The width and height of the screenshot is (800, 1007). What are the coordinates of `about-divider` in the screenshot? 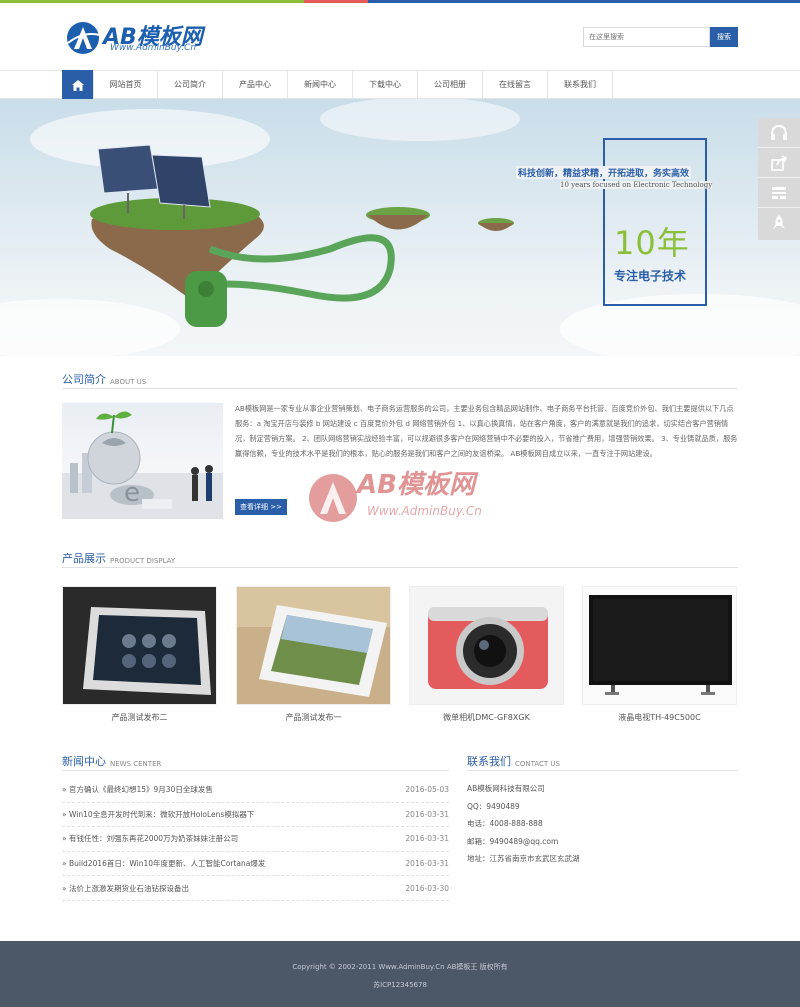 It's located at (400, 388).